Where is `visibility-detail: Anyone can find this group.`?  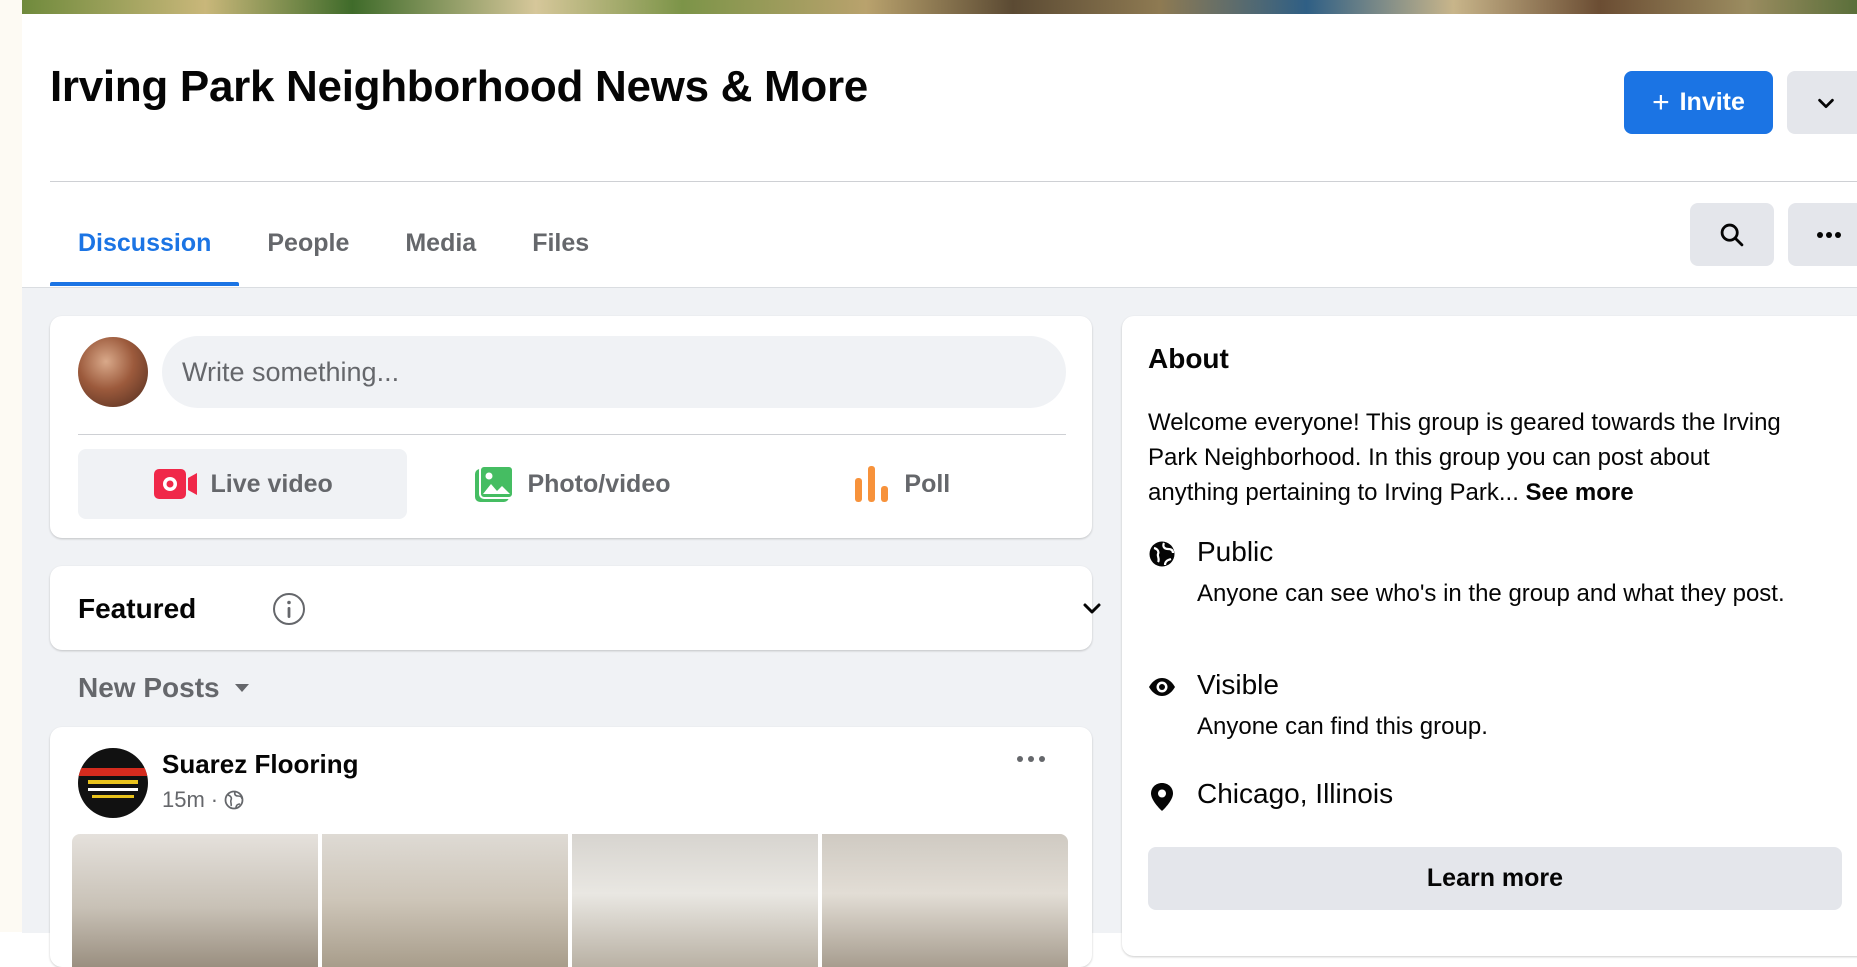
visibility-detail: Anyone can find this group. is located at coordinates (1342, 726).